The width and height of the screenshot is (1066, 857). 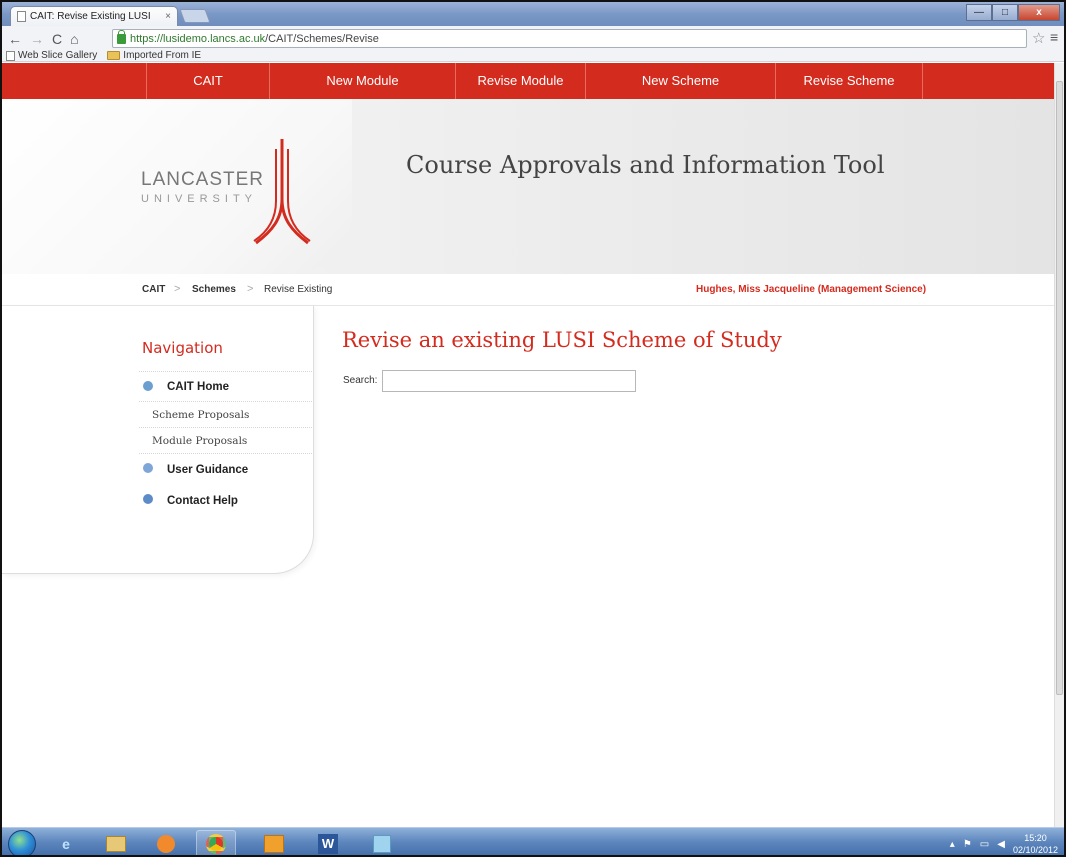 I want to click on breadcrumb-current: Revise Existing, so click(x=298, y=289).